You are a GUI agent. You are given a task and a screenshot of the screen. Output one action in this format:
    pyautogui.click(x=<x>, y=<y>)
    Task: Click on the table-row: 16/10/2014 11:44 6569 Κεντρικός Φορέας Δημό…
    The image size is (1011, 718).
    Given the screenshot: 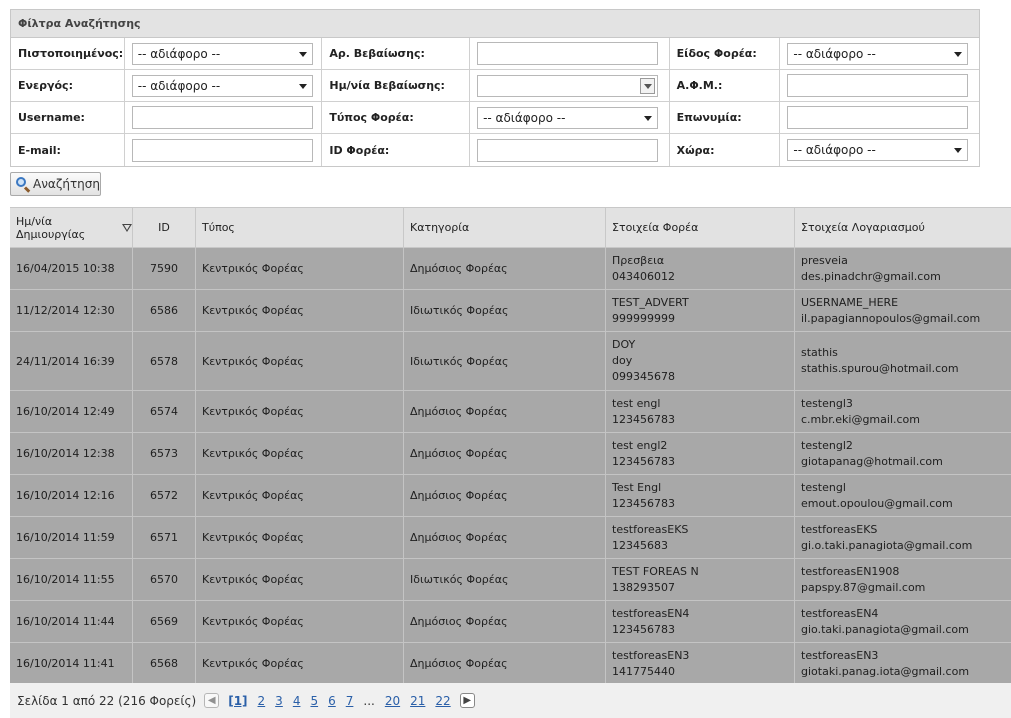 What is the action you would take?
    pyautogui.click(x=510, y=622)
    